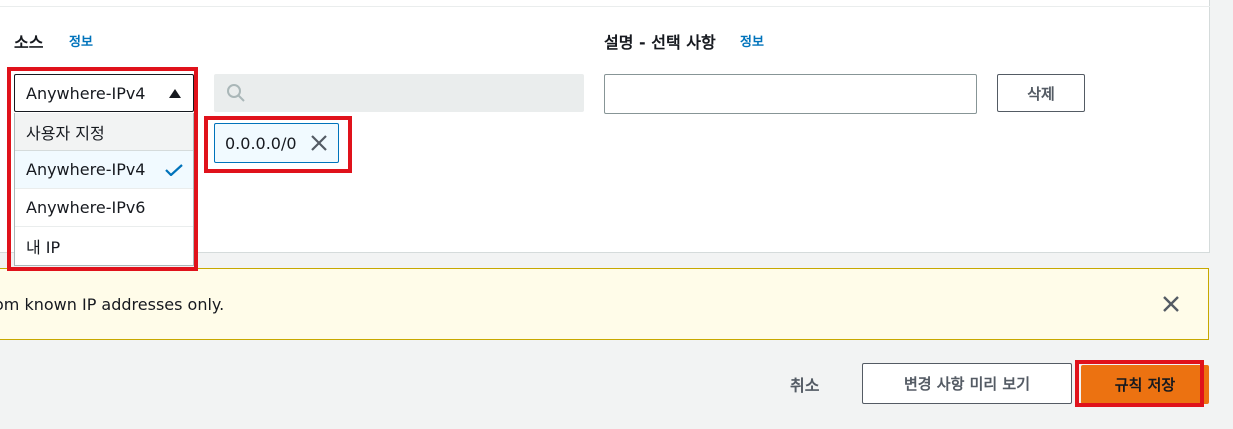  What do you see at coordinates (752, 40) in the screenshot?
I see `description-info-link: 정보` at bounding box center [752, 40].